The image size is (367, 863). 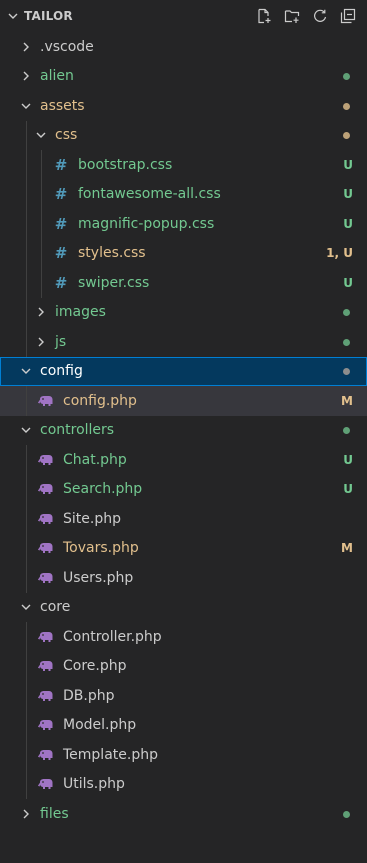 I want to click on tree-item-label: files, so click(x=54, y=813).